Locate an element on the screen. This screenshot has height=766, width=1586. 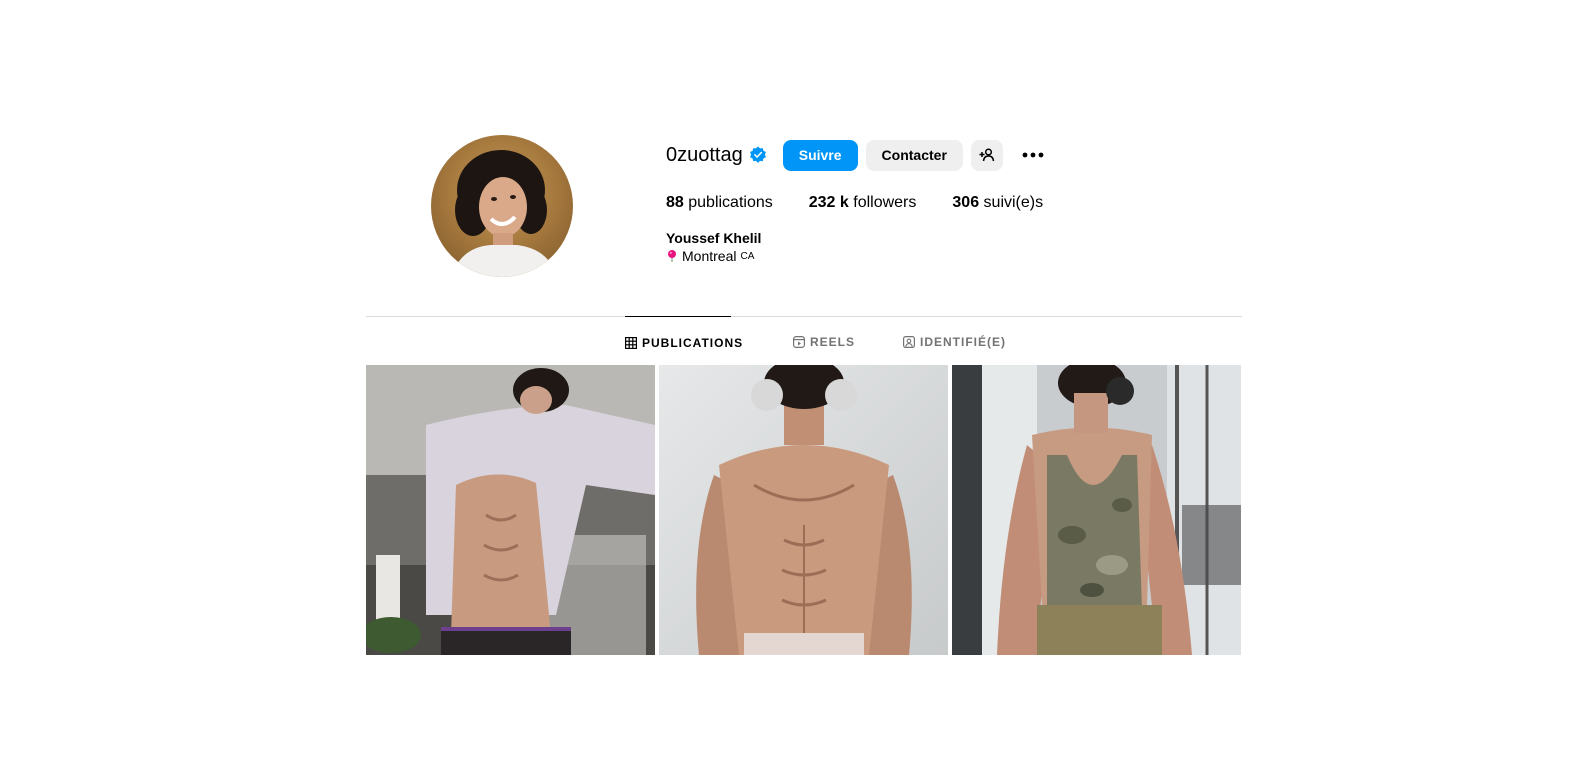
add-user-icon is located at coordinates (987, 155).